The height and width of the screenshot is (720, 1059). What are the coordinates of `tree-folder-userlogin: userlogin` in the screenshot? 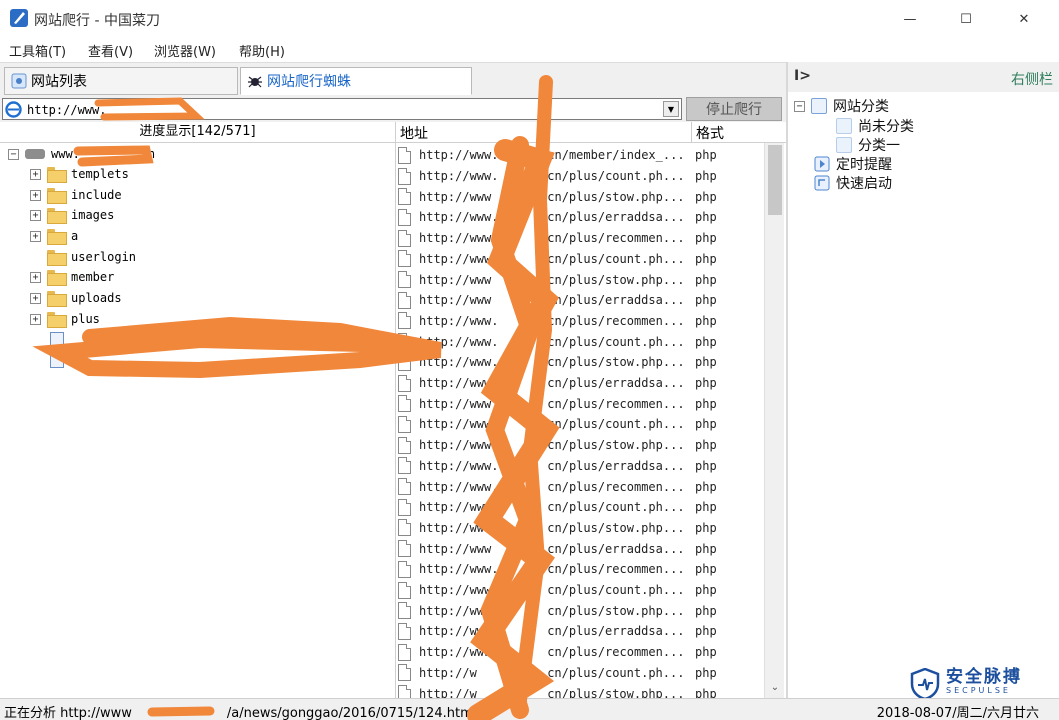 It's located at (91, 257).